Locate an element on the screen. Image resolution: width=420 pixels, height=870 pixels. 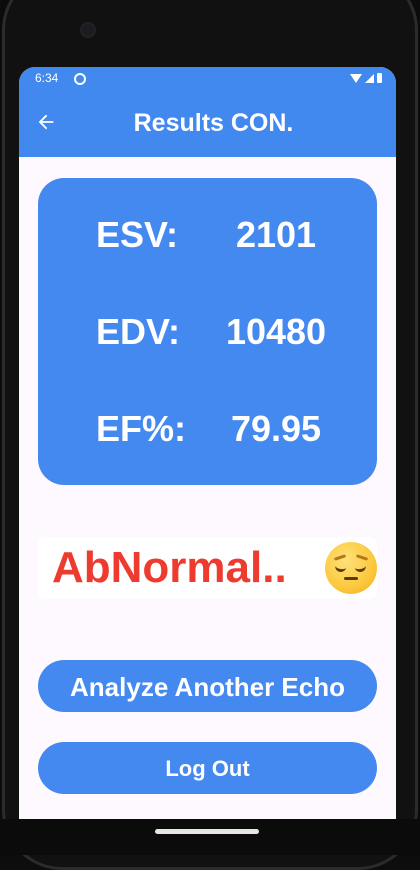
page-title: Results CON. is located at coordinates (213, 123).